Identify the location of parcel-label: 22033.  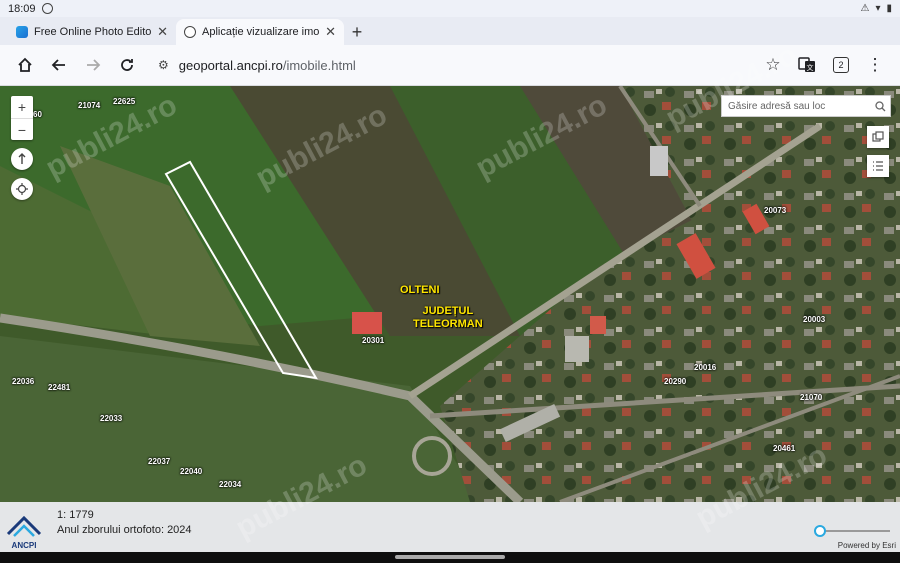
(111, 418).